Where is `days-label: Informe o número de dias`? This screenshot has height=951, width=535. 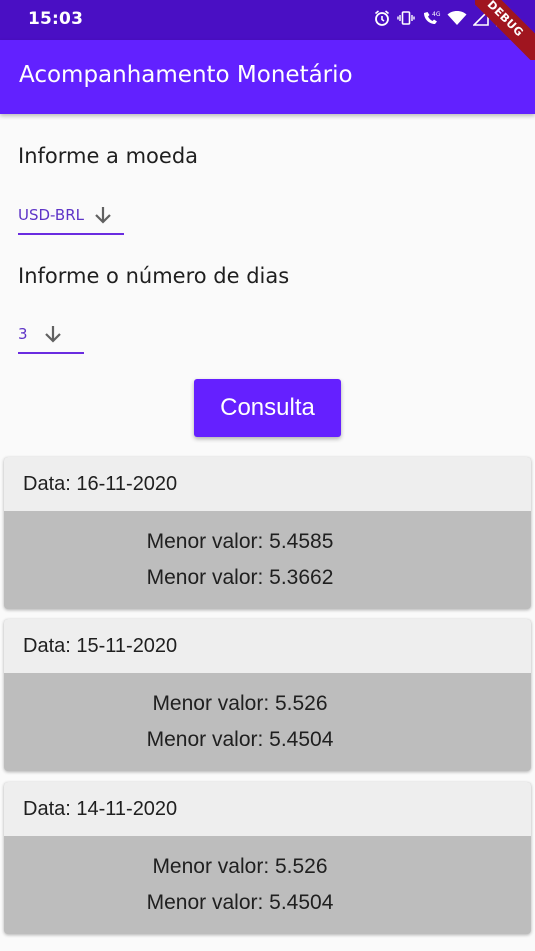 days-label: Informe o número de dias is located at coordinates (154, 276).